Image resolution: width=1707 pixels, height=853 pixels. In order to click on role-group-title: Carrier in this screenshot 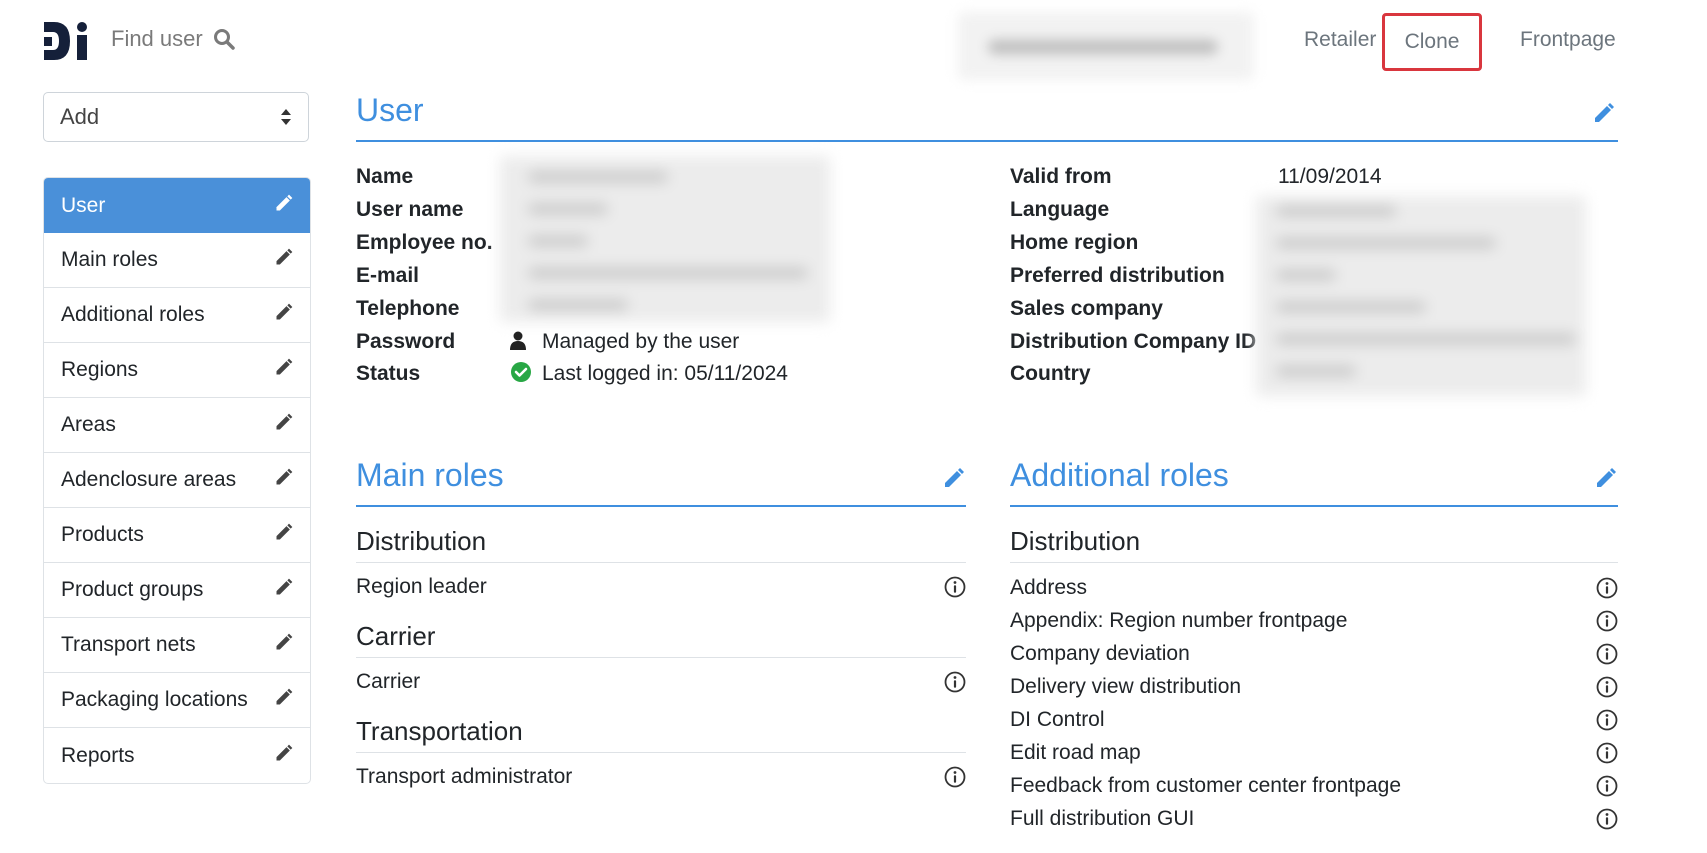, I will do `click(396, 636)`.